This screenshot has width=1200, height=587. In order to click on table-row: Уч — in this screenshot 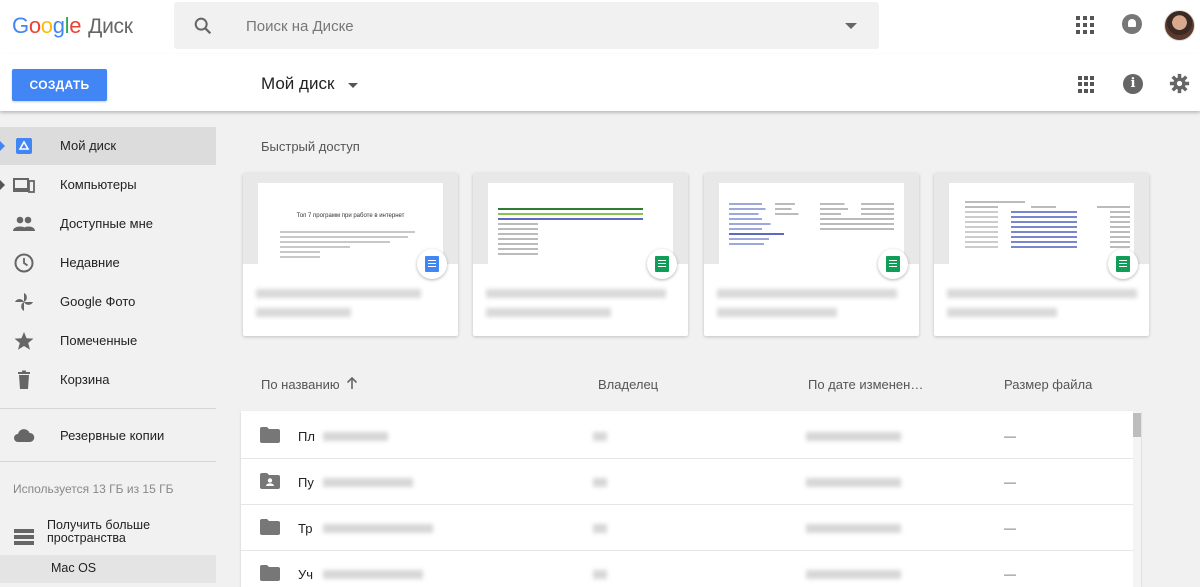, I will do `click(691, 569)`.